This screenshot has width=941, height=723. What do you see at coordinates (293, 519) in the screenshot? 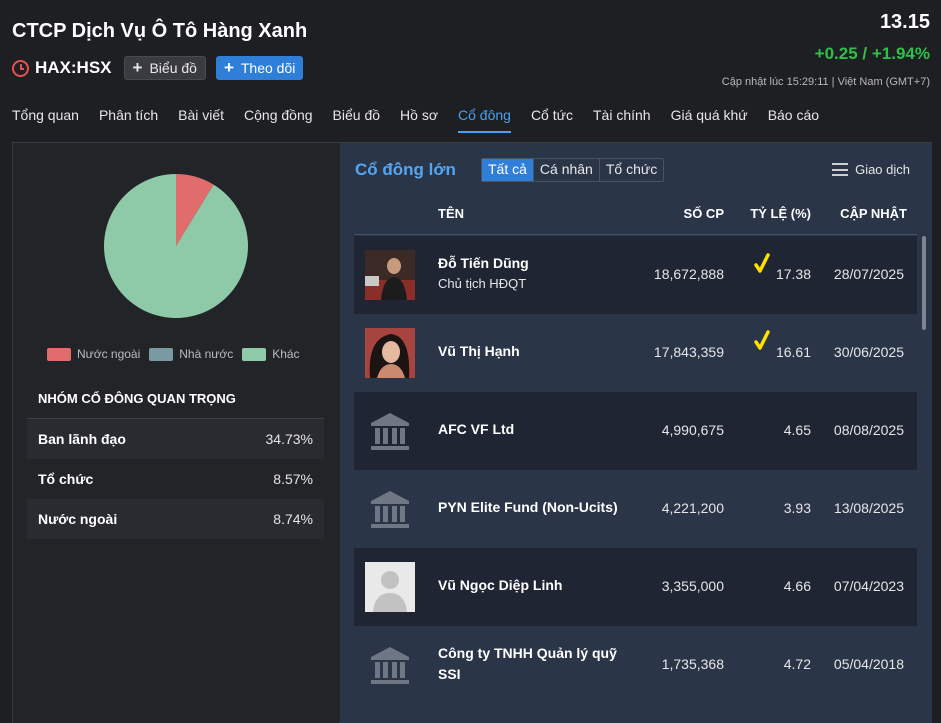
I see `group-value: 8.74%` at bounding box center [293, 519].